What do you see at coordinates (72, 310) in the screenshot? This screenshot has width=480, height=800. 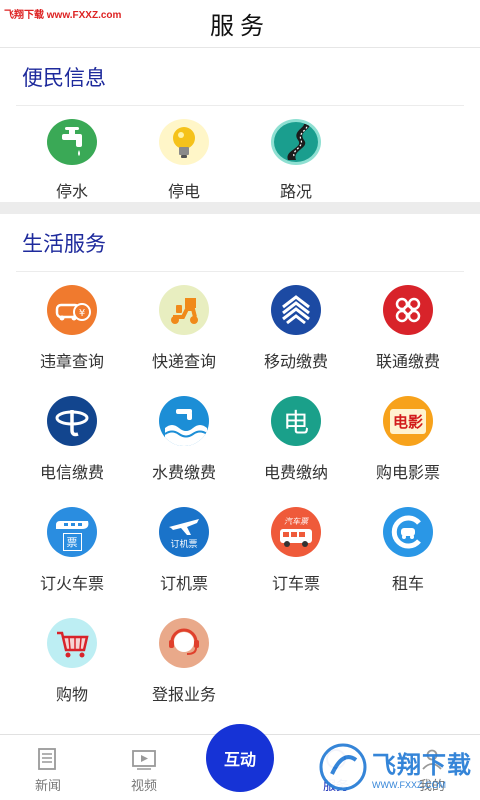 I see `car-ticket-icon: ¥` at bounding box center [72, 310].